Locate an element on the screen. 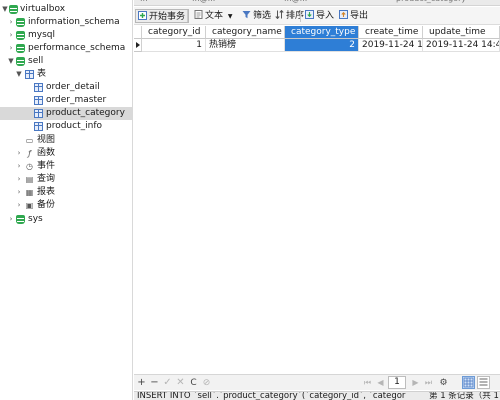 The image size is (500, 400). tree-db-mysql: › mysql is located at coordinates (66, 35).